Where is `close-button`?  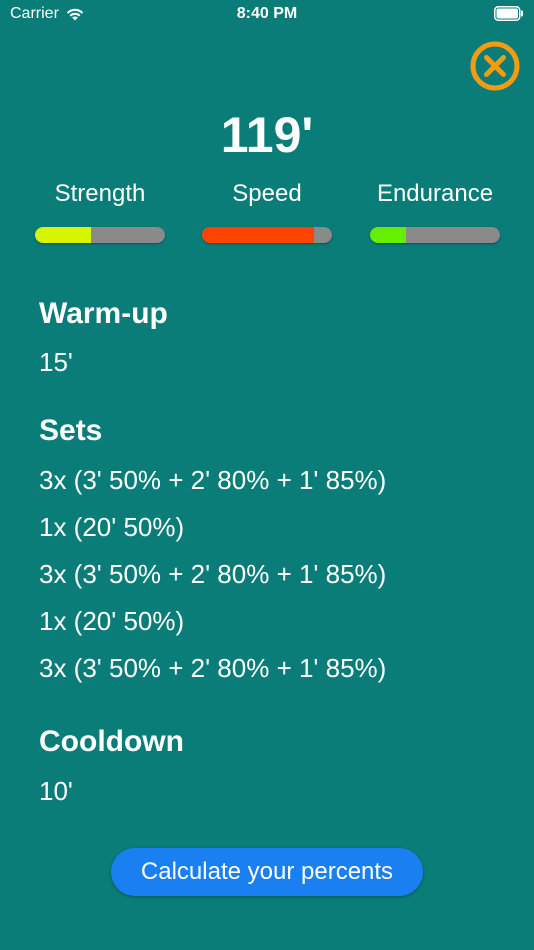
close-button is located at coordinates (495, 66).